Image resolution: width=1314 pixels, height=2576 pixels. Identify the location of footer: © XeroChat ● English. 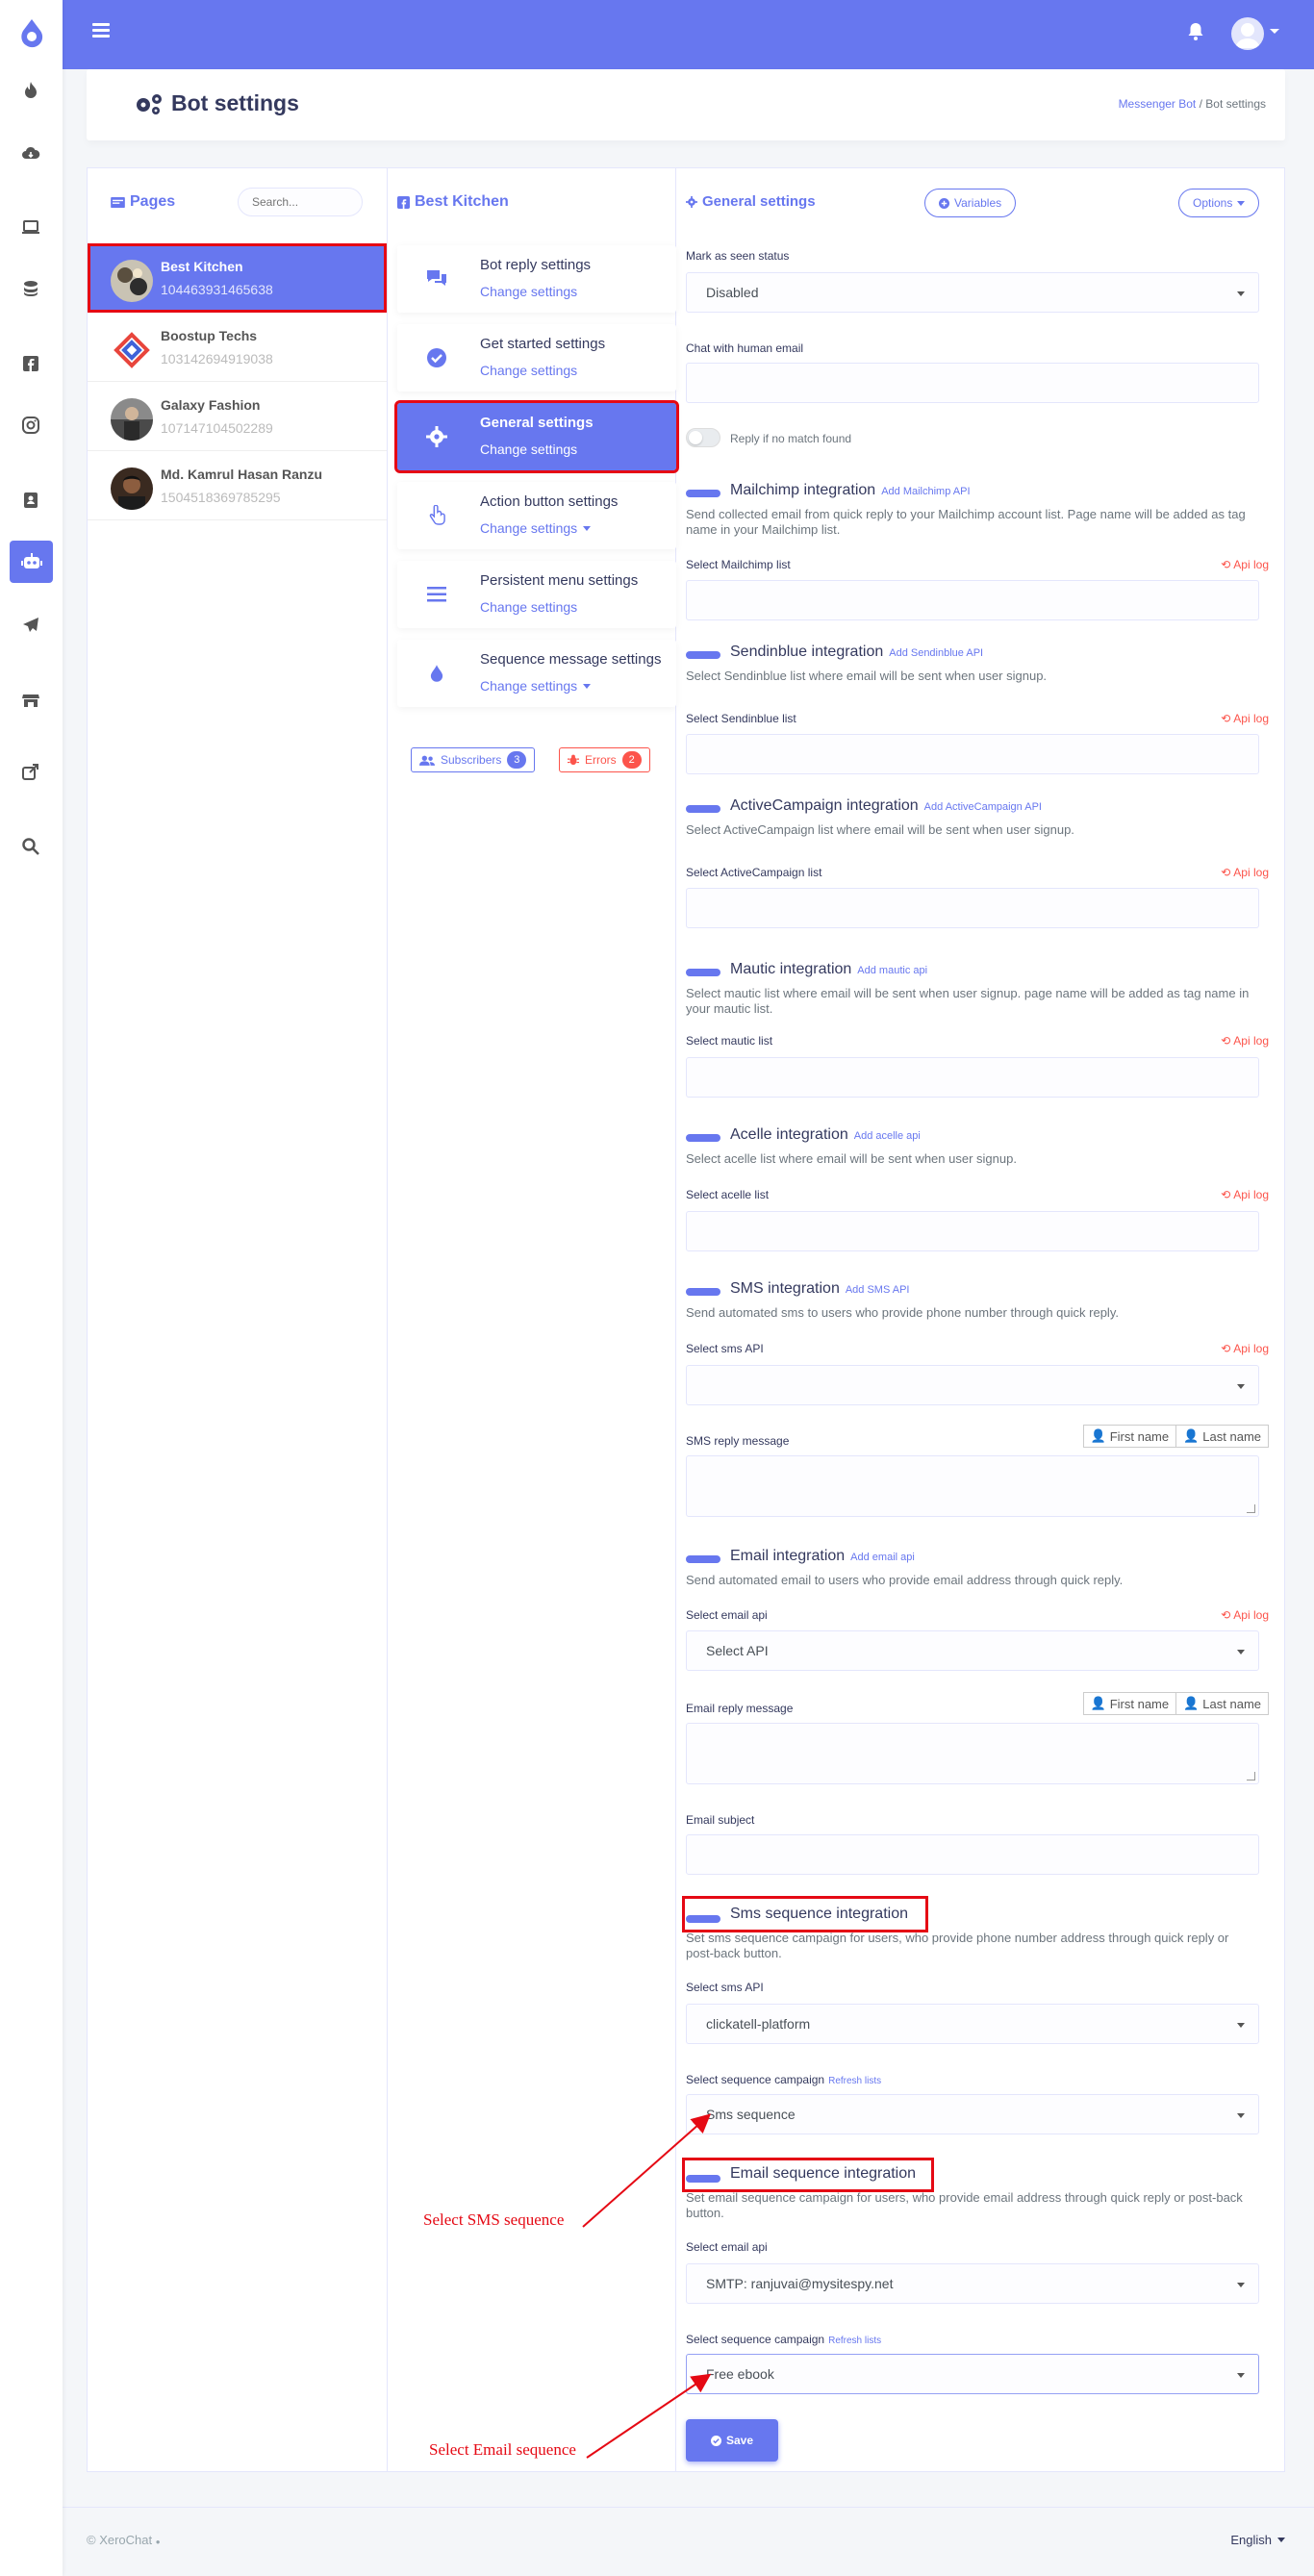
(689, 2541).